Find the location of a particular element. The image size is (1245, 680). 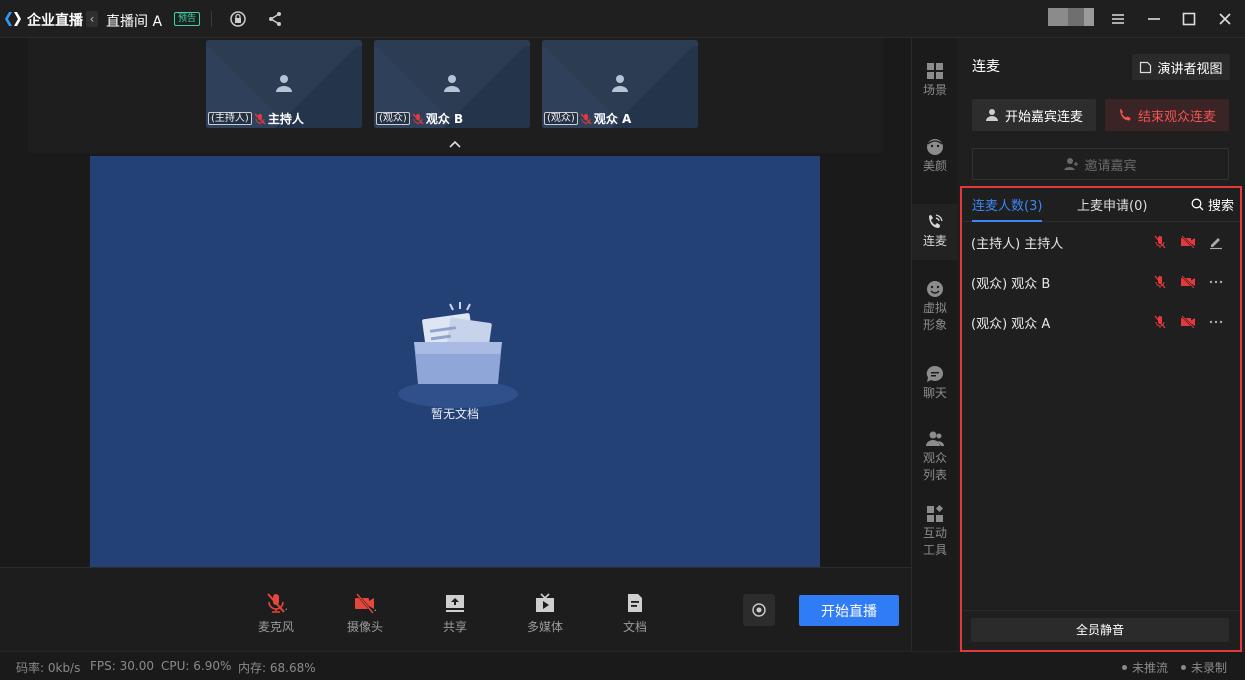

end-audience-label: 结束观众连麦 is located at coordinates (1176, 117).